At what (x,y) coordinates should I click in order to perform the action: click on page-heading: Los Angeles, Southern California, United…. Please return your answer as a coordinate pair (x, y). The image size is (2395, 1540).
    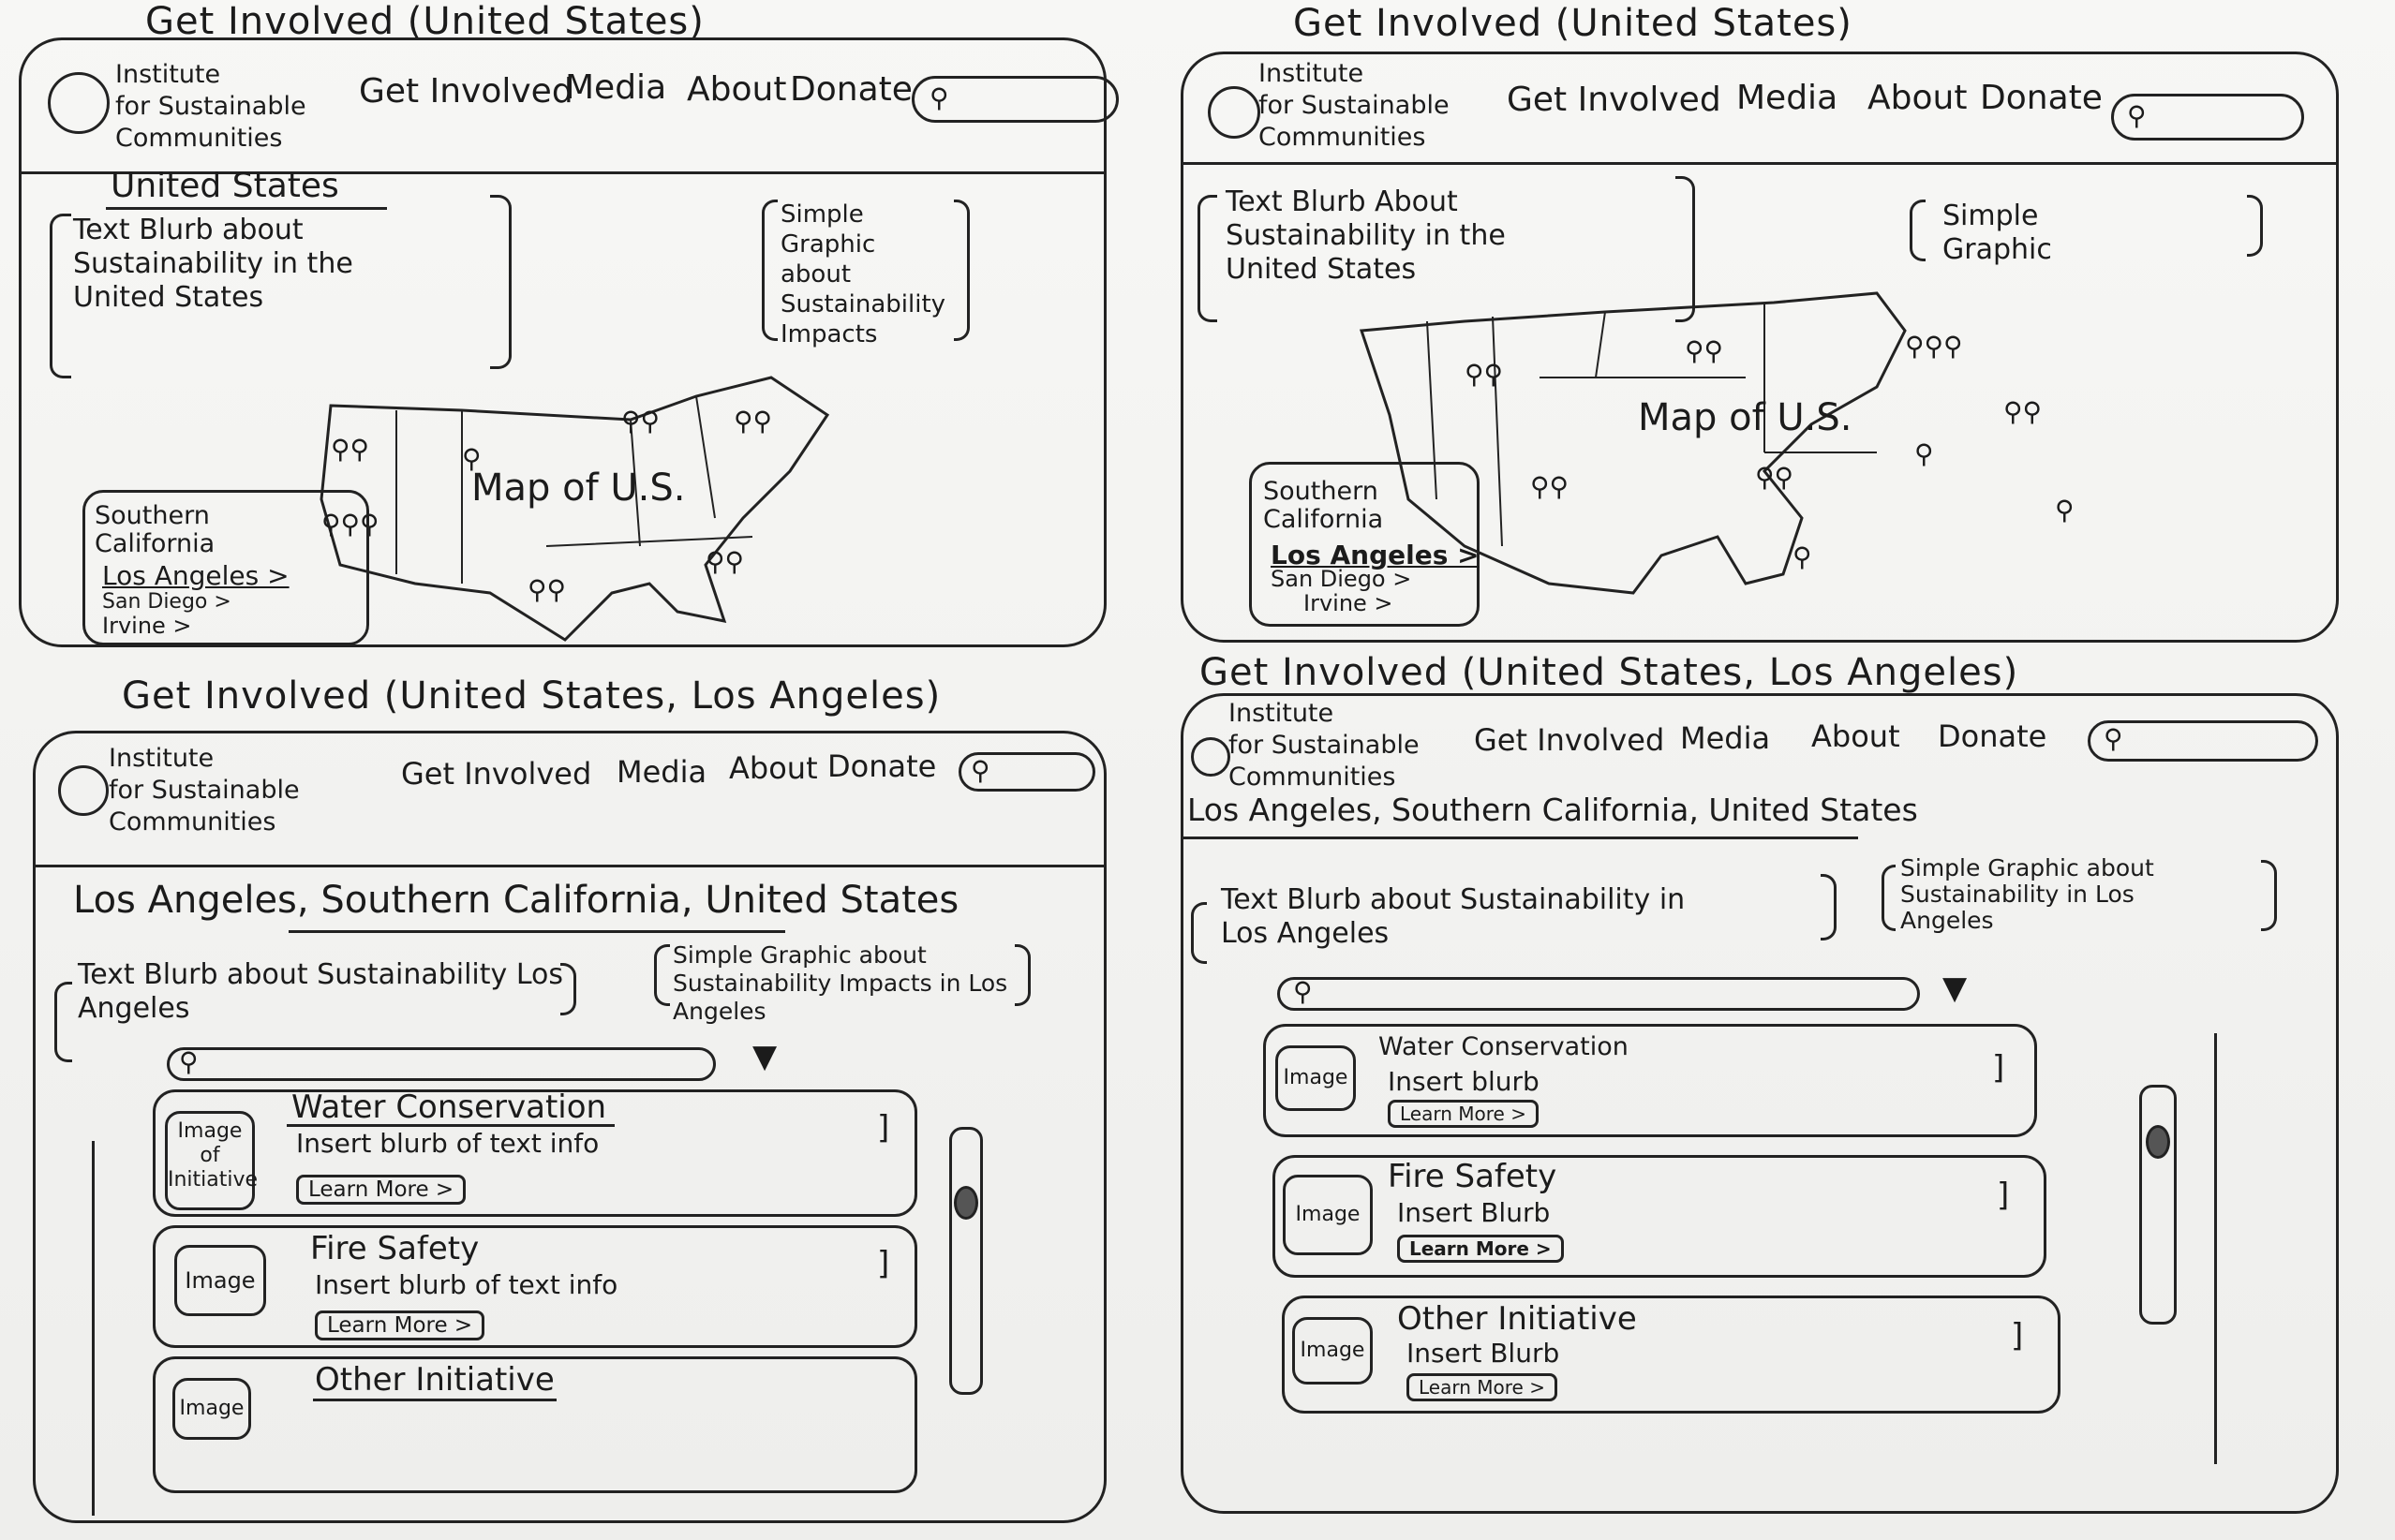
    Looking at the image, I should click on (1552, 810).